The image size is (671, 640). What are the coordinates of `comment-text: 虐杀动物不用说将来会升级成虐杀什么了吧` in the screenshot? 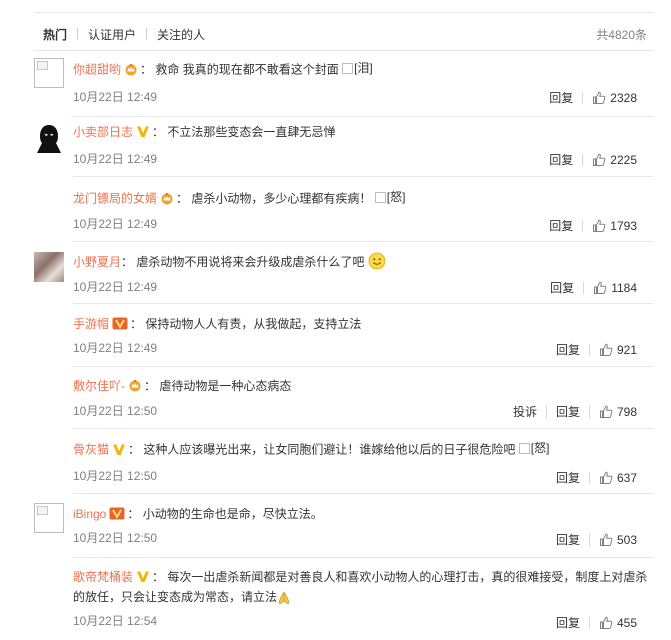 It's located at (250, 262).